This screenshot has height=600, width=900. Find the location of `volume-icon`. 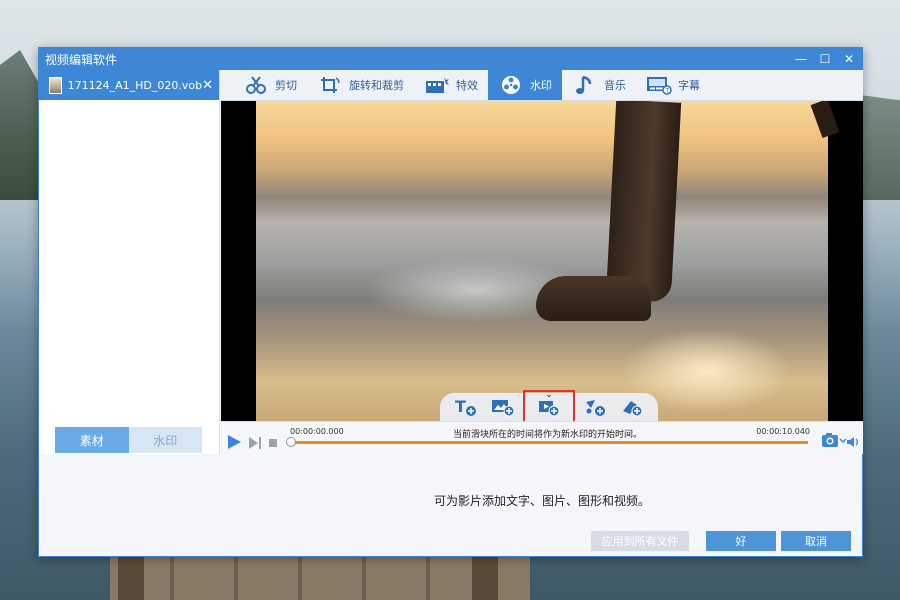

volume-icon is located at coordinates (852, 442).